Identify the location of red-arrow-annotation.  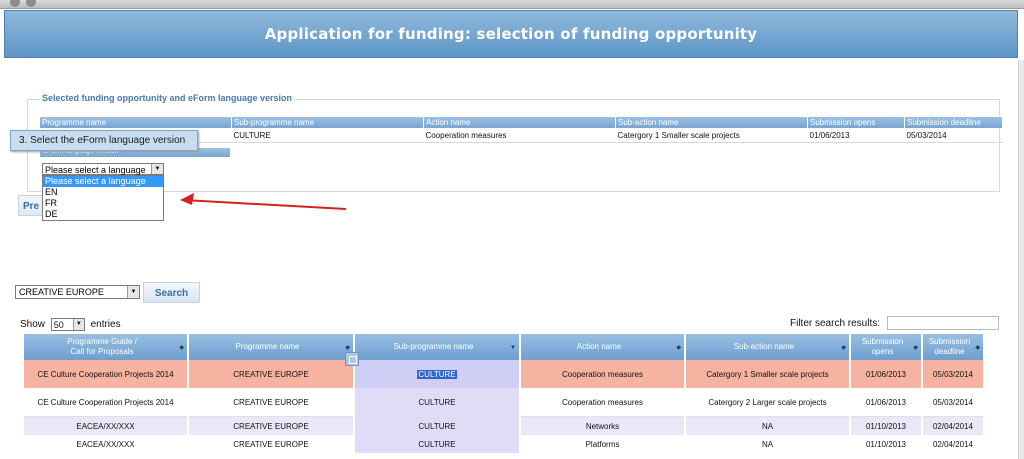
(263, 201).